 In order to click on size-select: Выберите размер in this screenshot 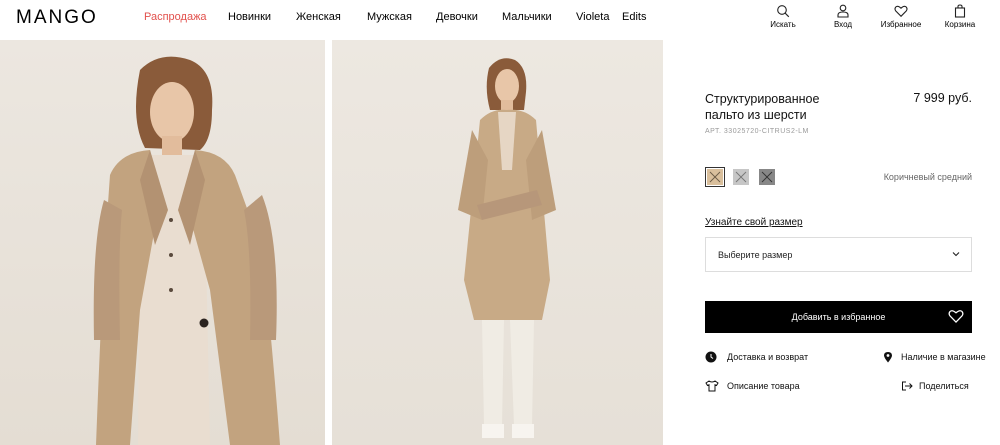, I will do `click(838, 254)`.